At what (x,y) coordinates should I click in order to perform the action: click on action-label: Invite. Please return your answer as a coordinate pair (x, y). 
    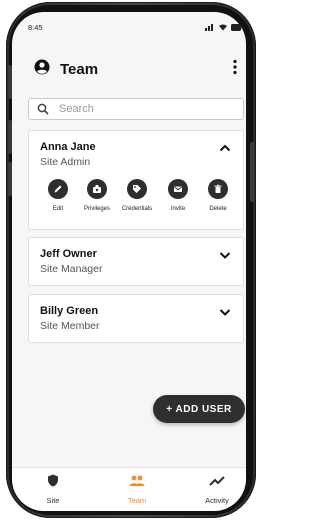
    Looking at the image, I should click on (178, 209).